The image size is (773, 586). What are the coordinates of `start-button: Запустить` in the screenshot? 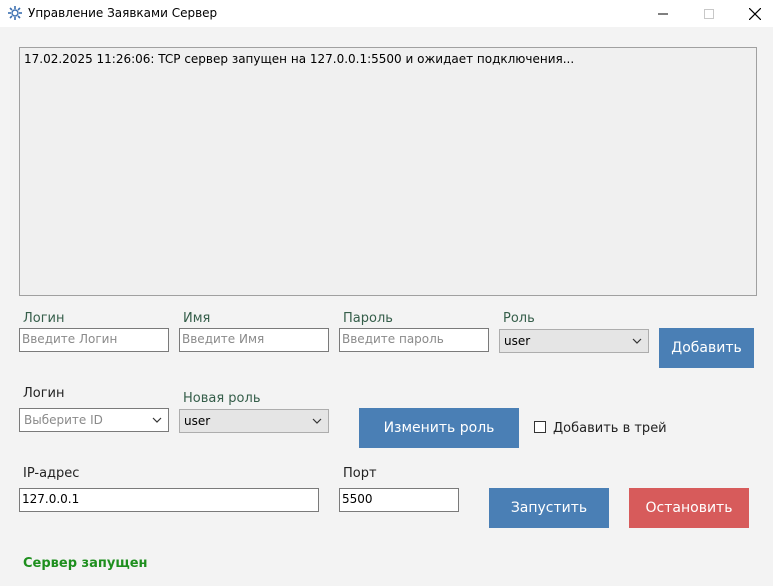 It's located at (549, 508).